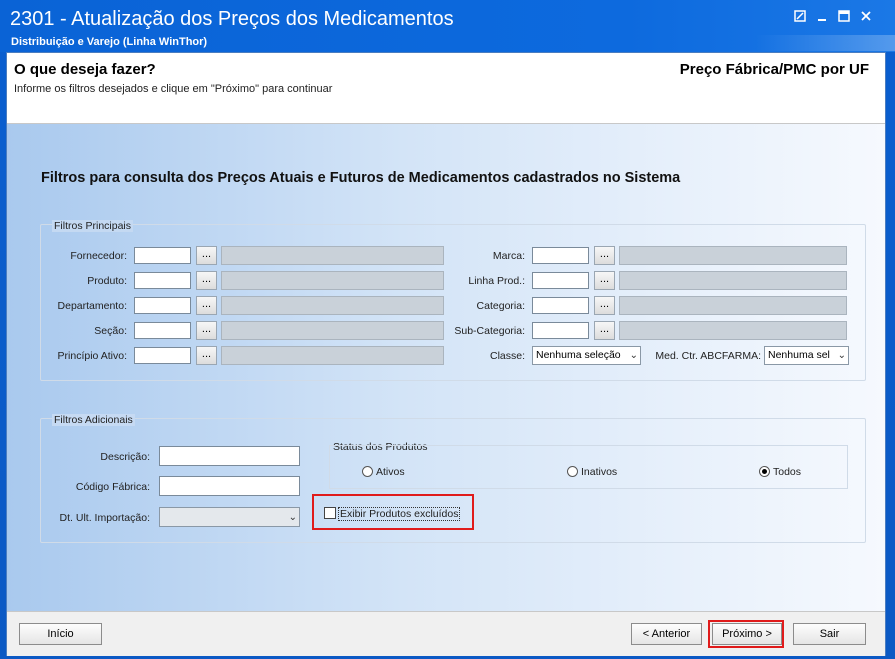 The image size is (895, 659). What do you see at coordinates (332, 255) in the screenshot?
I see `fornecedor-description` at bounding box center [332, 255].